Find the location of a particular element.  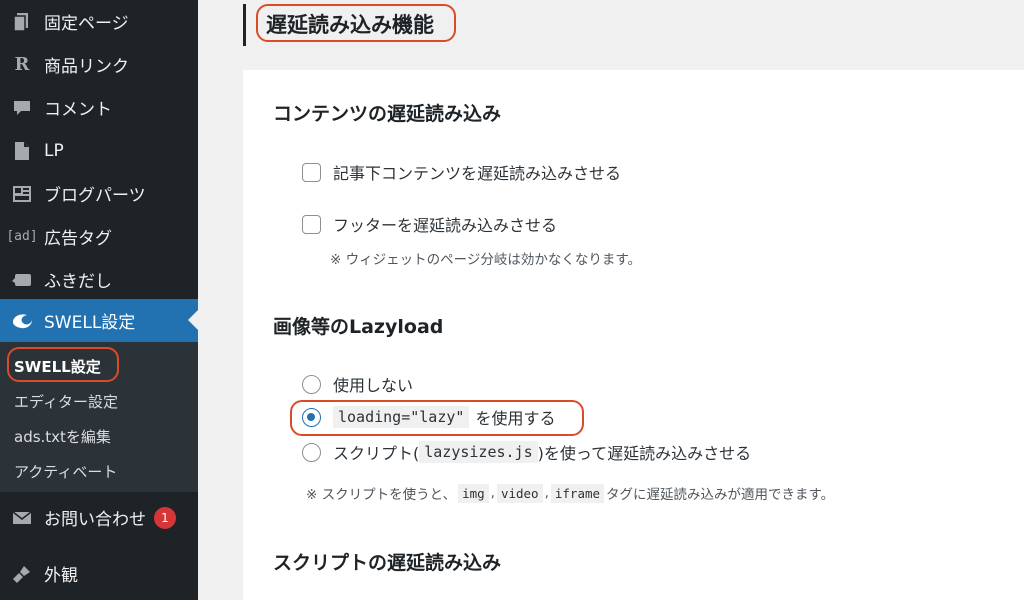

video-code: video is located at coordinates (519, 493).